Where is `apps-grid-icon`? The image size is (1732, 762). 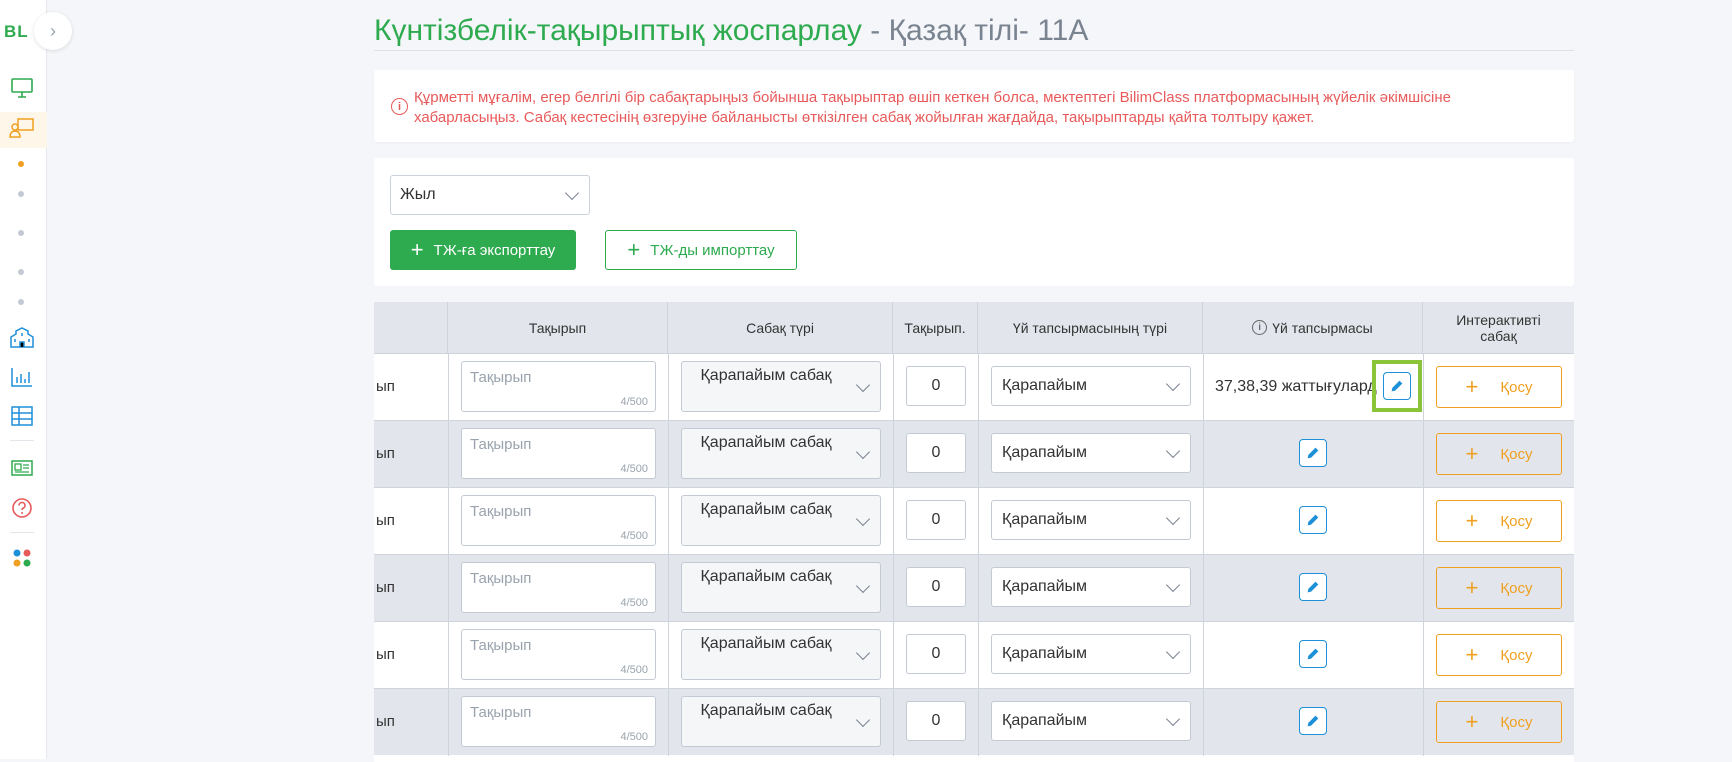 apps-grid-icon is located at coordinates (22, 558).